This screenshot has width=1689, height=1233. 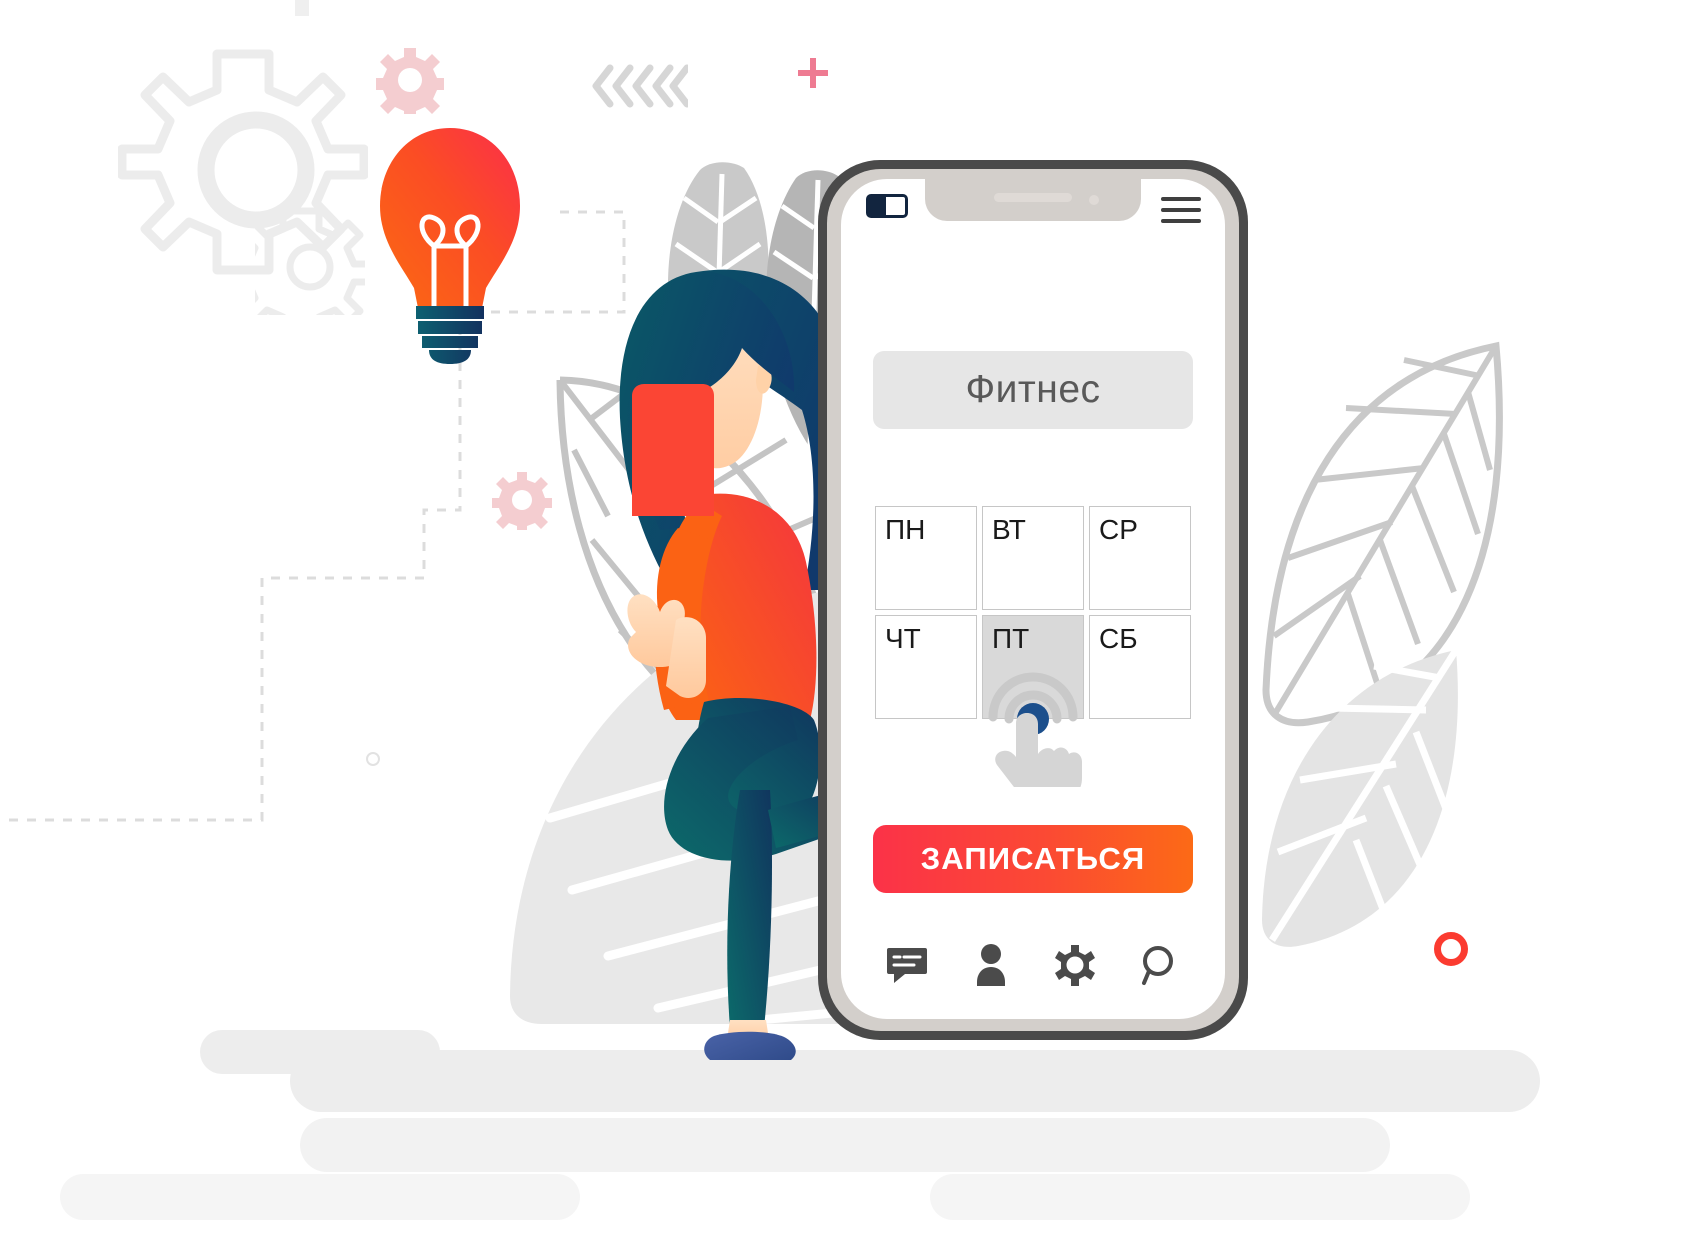 I want to click on day-label: ЧТ, so click(x=903, y=638).